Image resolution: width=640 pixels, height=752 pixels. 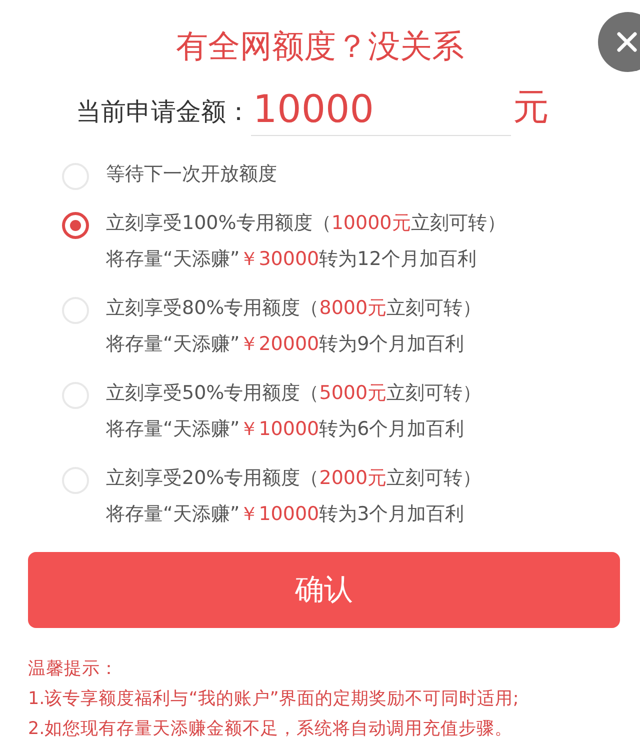 What do you see at coordinates (627, 42) in the screenshot?
I see `close-icon` at bounding box center [627, 42].